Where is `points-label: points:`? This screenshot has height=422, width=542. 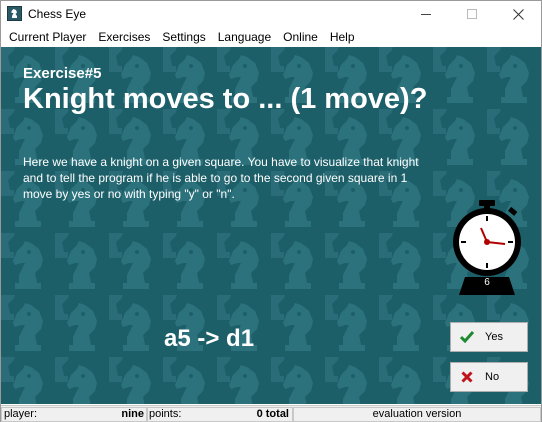
points-label: points: is located at coordinates (165, 414).